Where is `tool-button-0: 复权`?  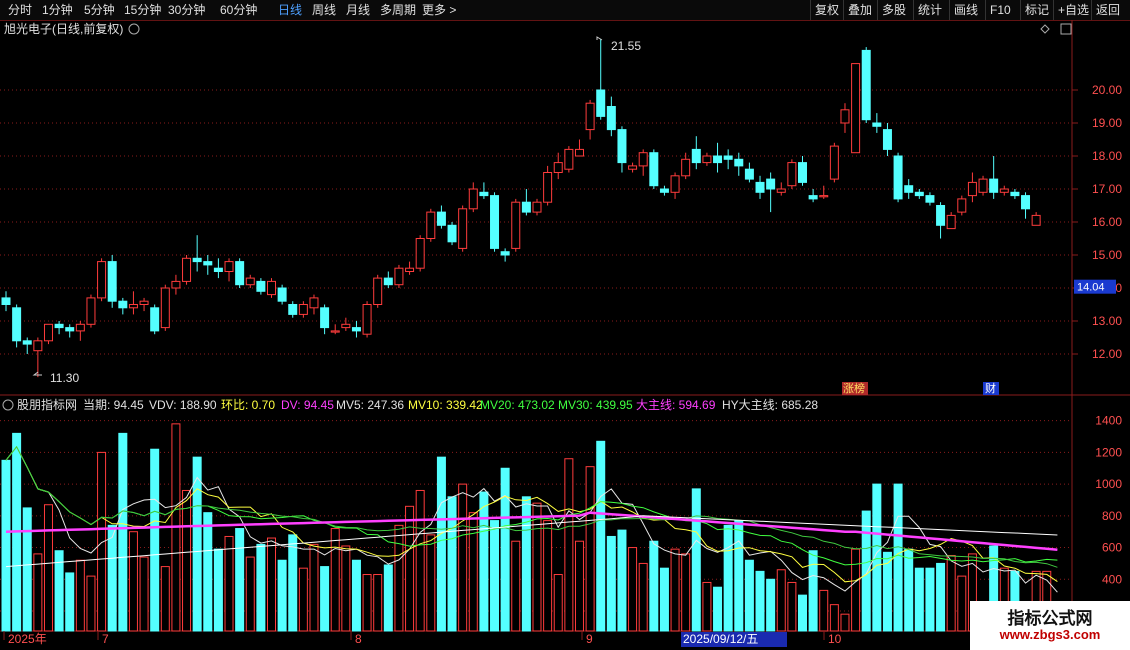
tool-button-0: 复权 is located at coordinates (827, 10).